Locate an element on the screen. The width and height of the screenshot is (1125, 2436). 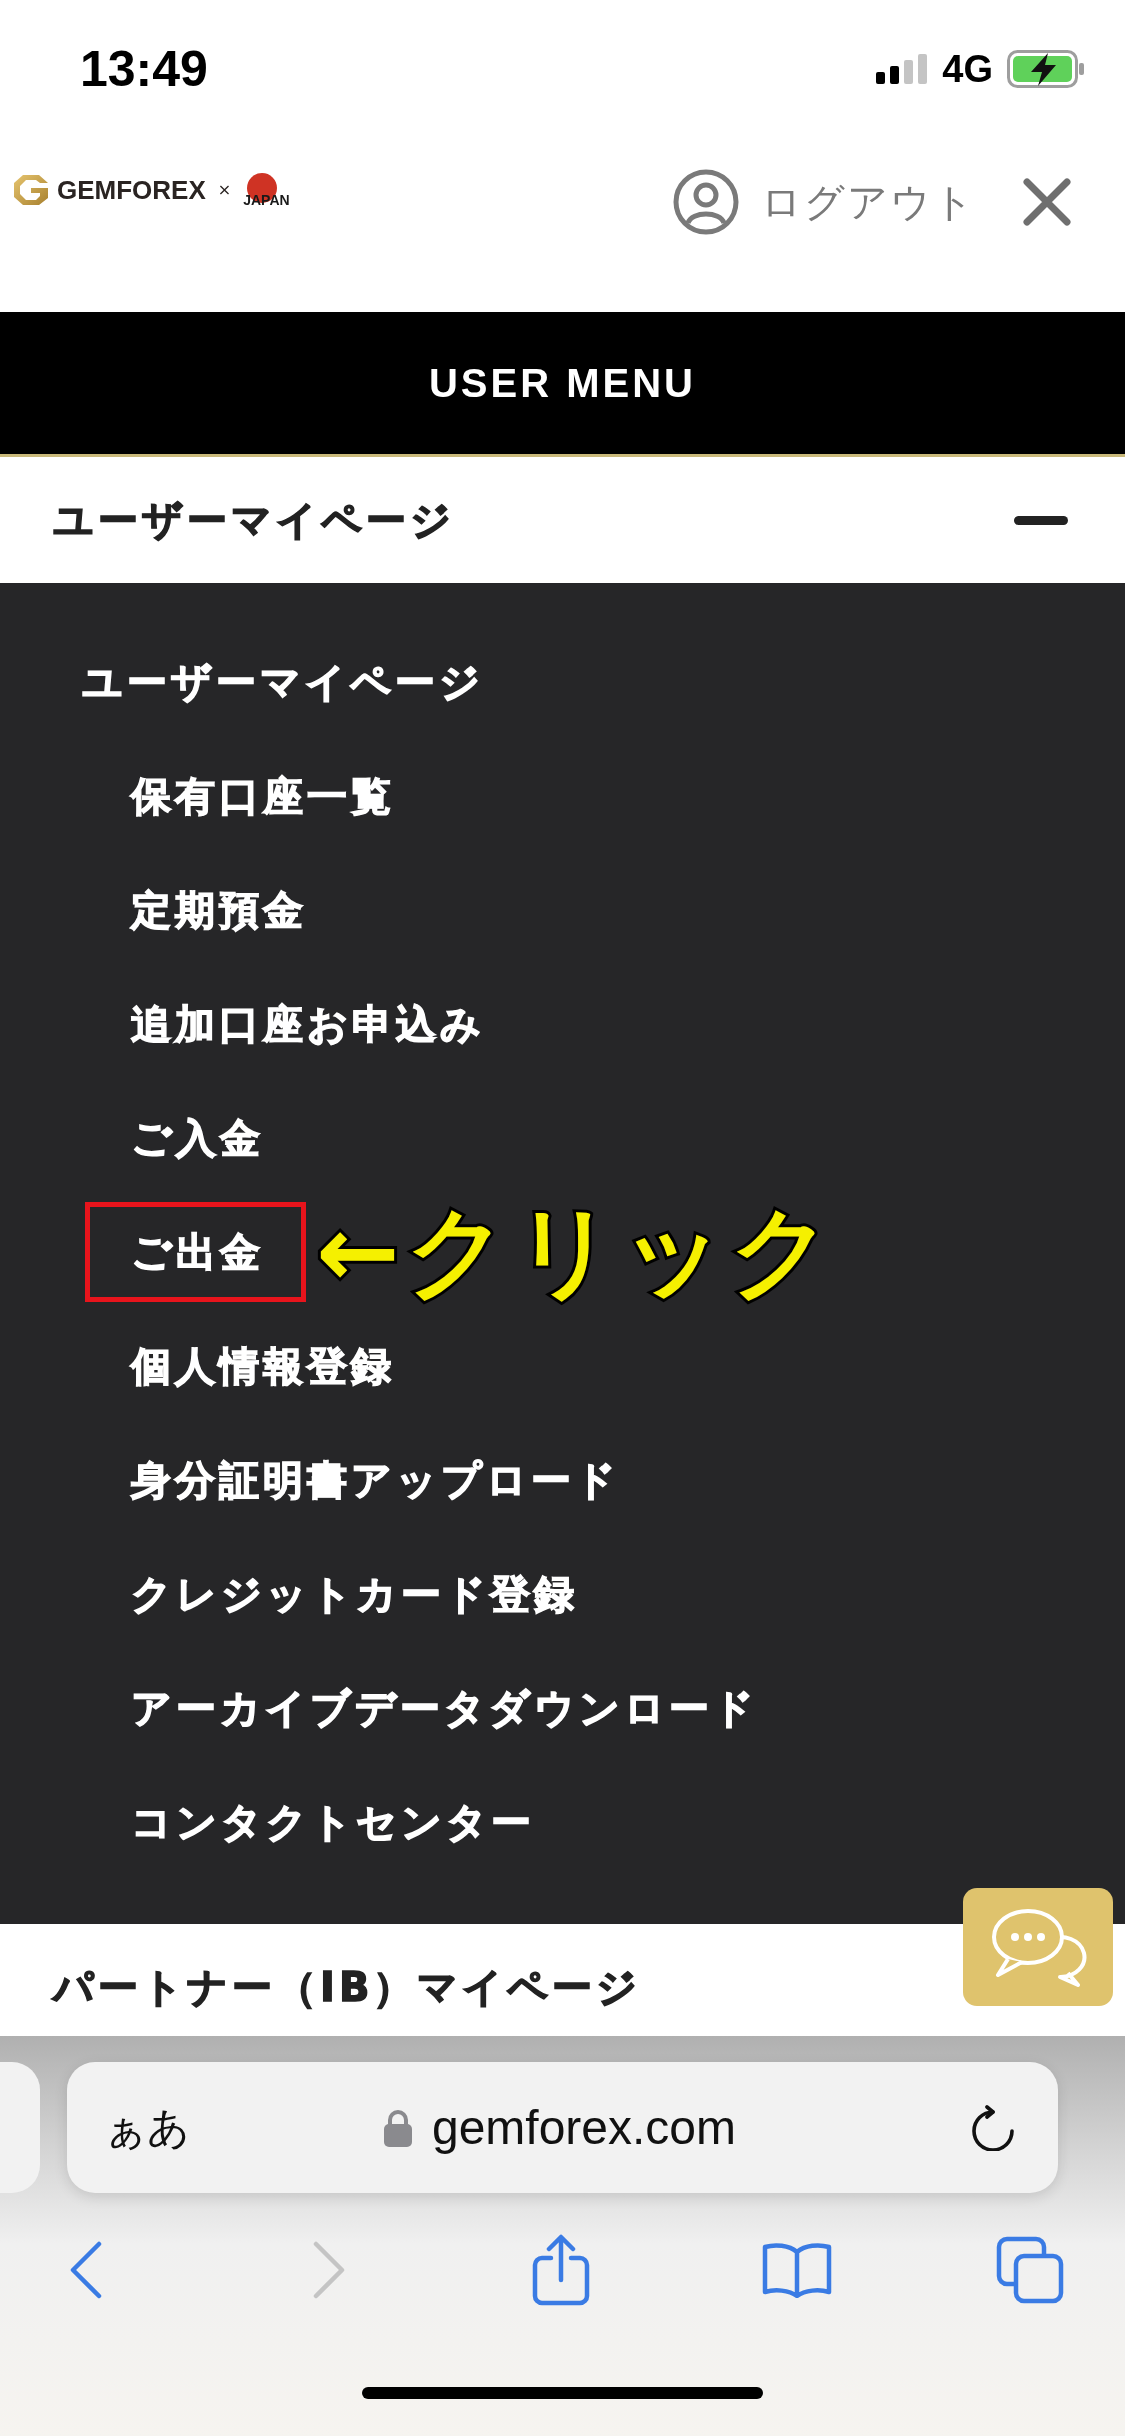
minus-icon is located at coordinates (1041, 520).